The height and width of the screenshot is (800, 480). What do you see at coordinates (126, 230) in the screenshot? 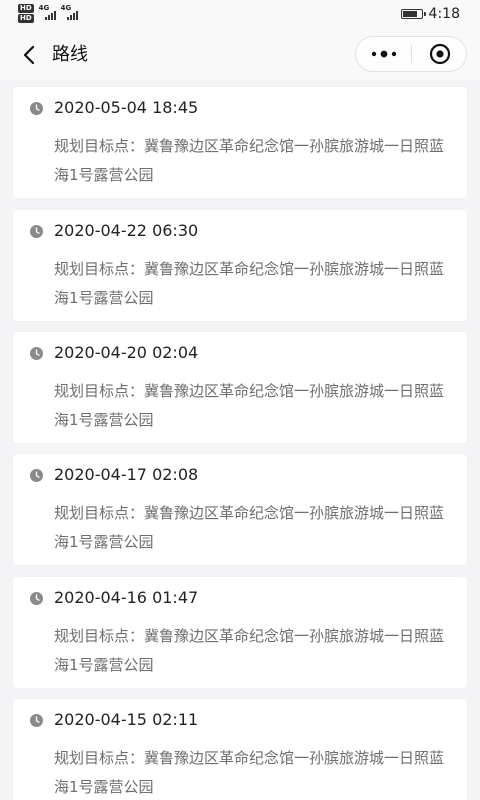
I see `route-time: 2020-04-22 06:30` at bounding box center [126, 230].